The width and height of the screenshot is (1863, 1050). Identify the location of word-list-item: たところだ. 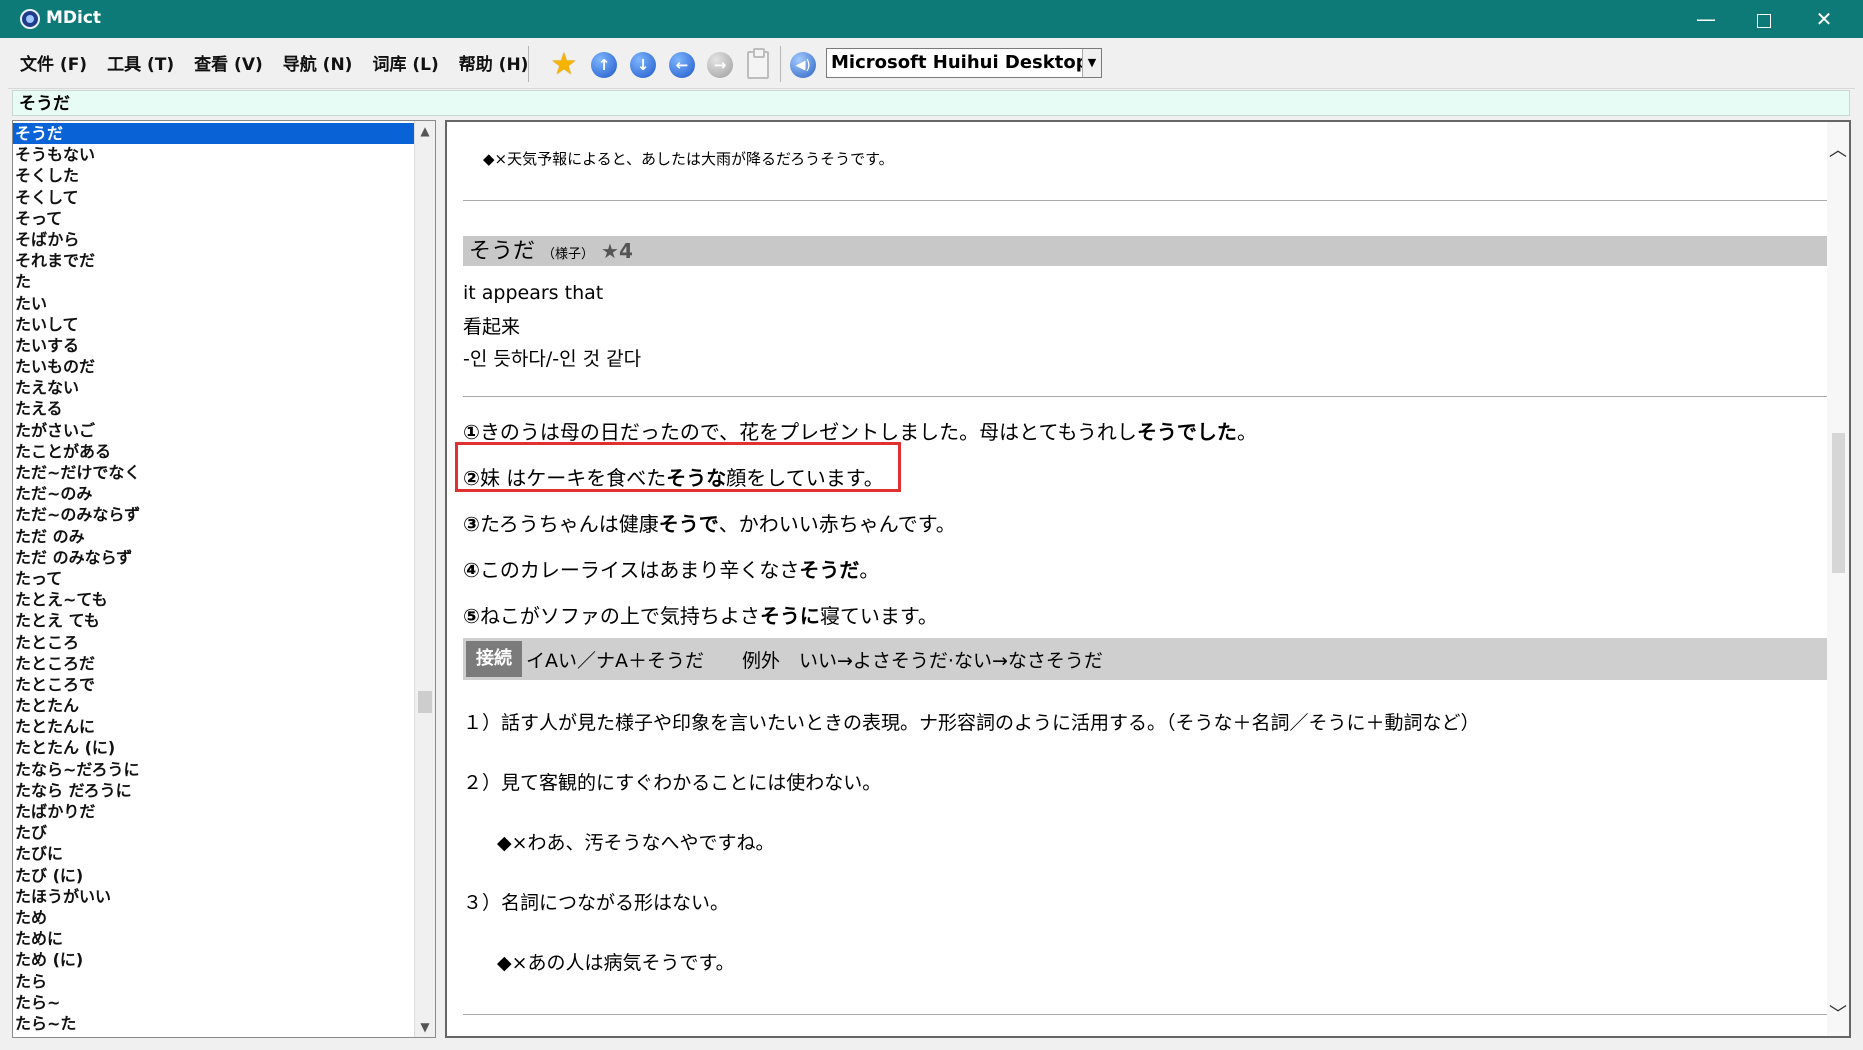
(214, 663).